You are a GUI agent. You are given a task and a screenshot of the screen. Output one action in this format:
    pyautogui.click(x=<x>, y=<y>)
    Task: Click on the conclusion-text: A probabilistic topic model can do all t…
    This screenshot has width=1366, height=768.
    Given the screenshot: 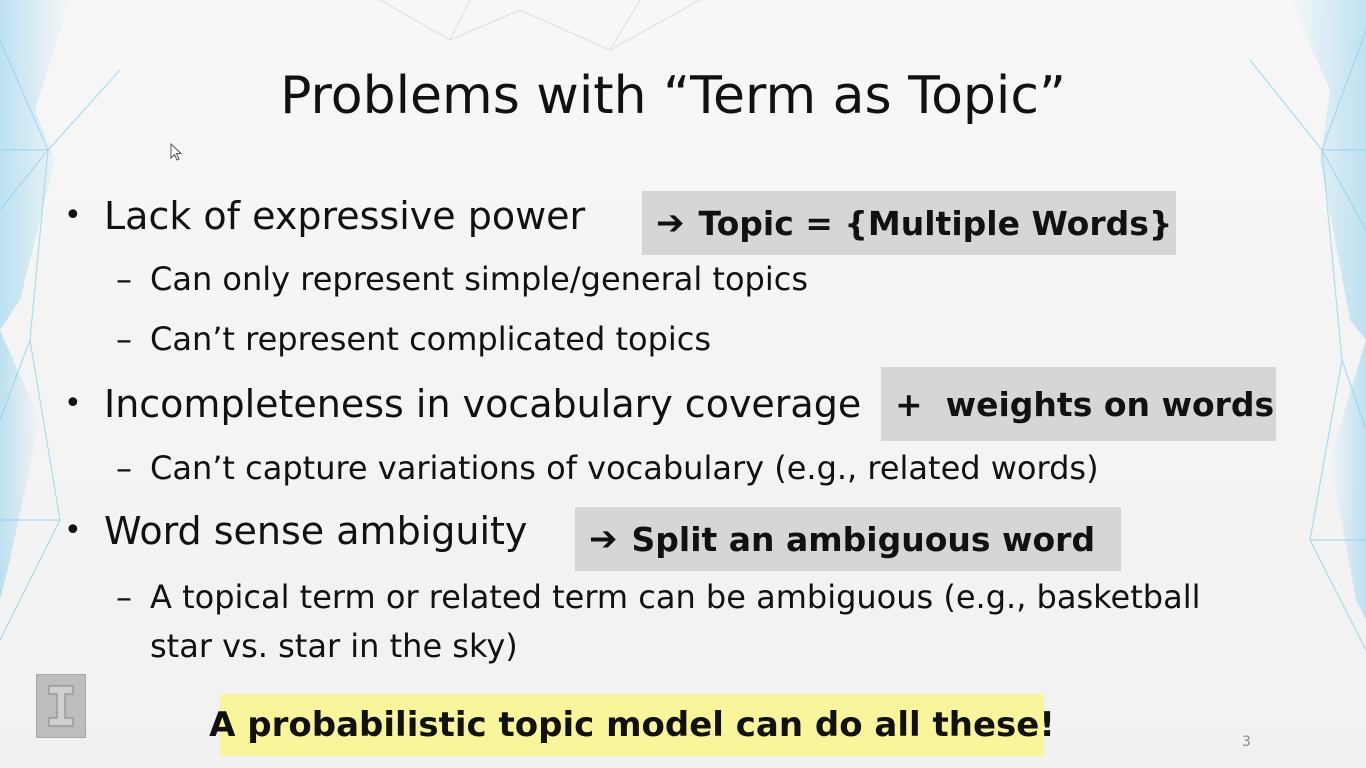 What is the action you would take?
    pyautogui.click(x=632, y=725)
    